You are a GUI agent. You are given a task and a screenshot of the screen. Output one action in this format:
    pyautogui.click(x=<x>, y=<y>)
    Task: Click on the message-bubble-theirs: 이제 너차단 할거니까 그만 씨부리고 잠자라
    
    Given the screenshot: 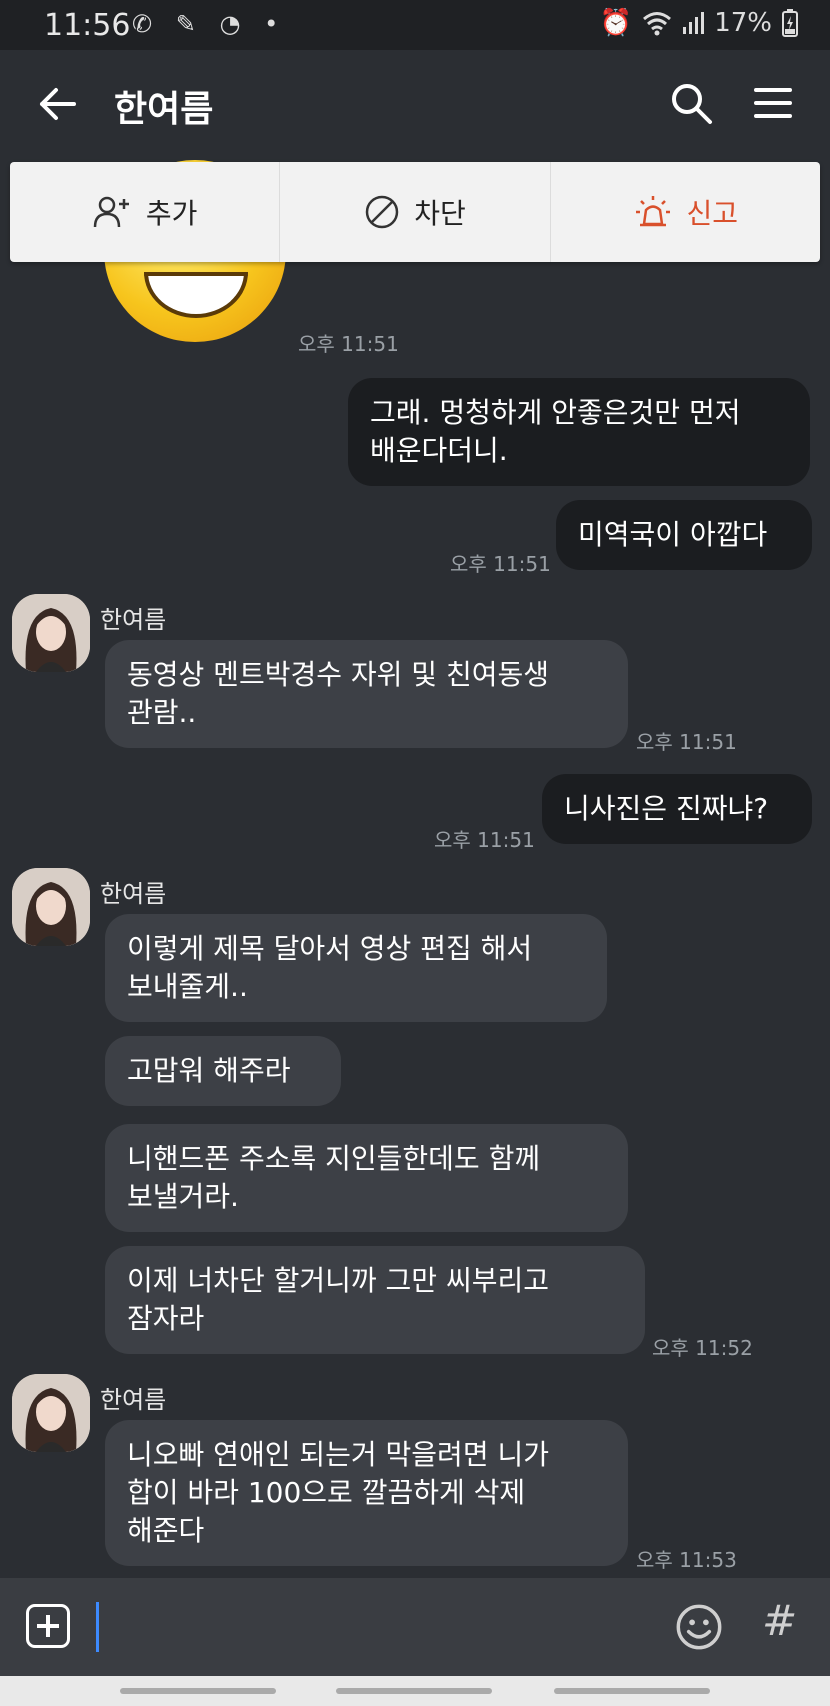 What is the action you would take?
    pyautogui.click(x=375, y=1300)
    